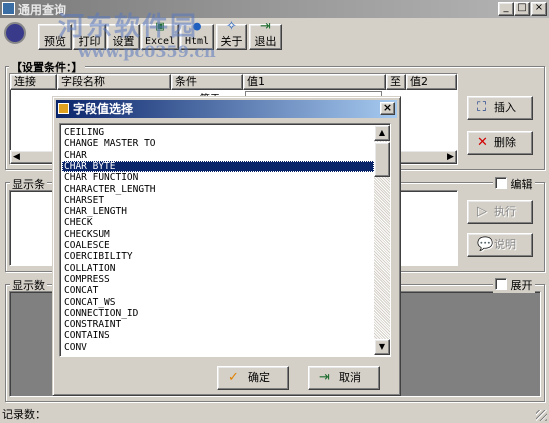 The height and width of the screenshot is (423, 549). Describe the element at coordinates (160, 26) in the screenshot. I see `excel-icon: ▣` at that location.